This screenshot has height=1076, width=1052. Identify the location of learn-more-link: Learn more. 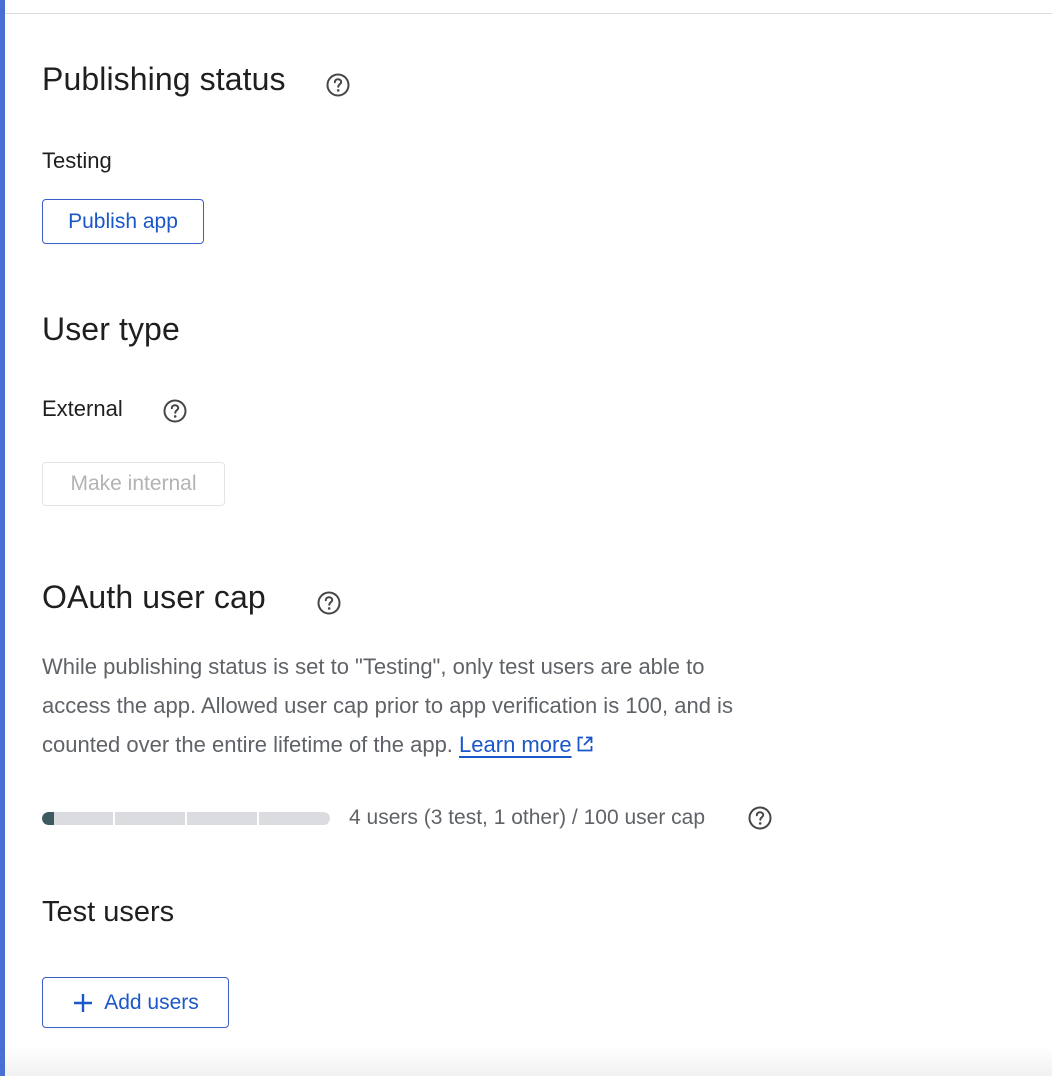
(527, 744).